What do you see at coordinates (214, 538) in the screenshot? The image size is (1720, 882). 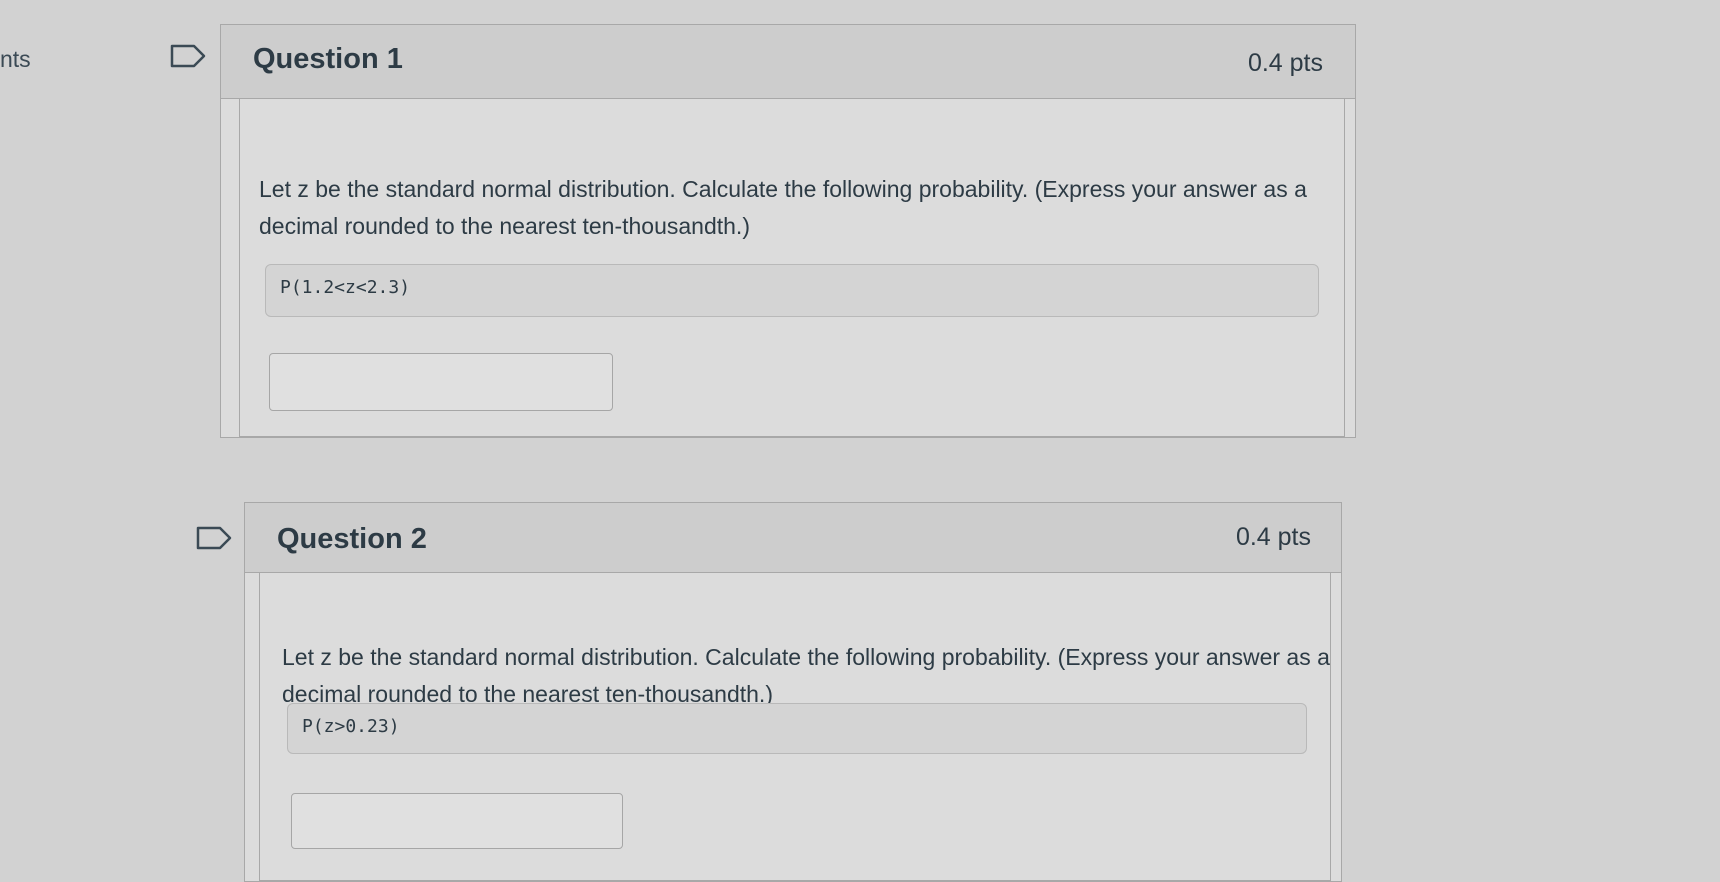 I see `flag-question-2-icon` at bounding box center [214, 538].